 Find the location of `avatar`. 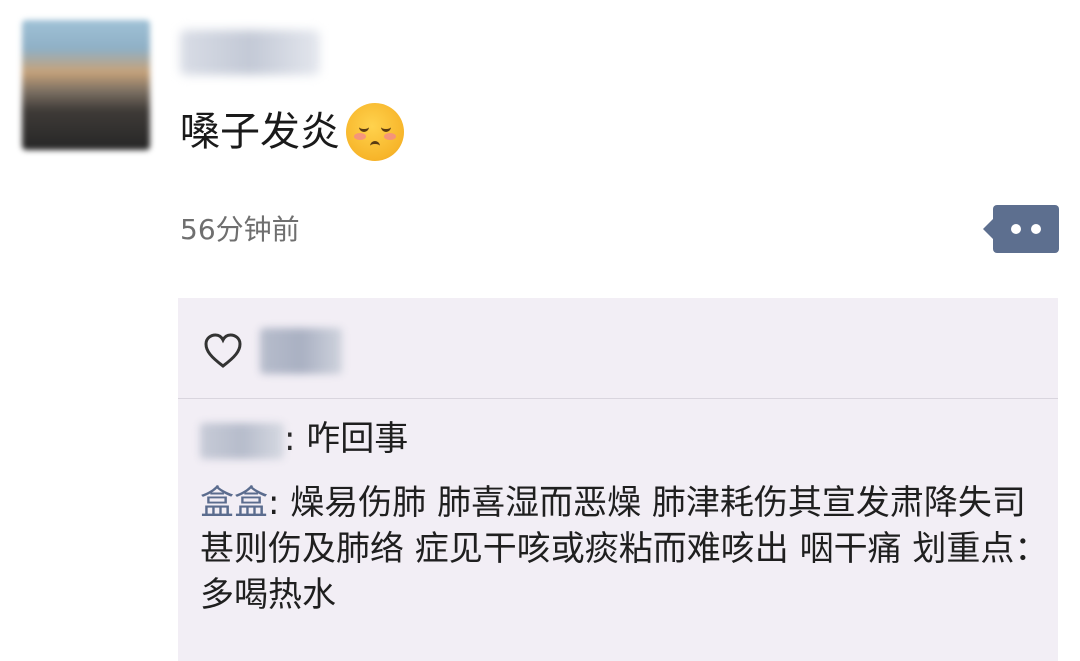

avatar is located at coordinates (86, 85).